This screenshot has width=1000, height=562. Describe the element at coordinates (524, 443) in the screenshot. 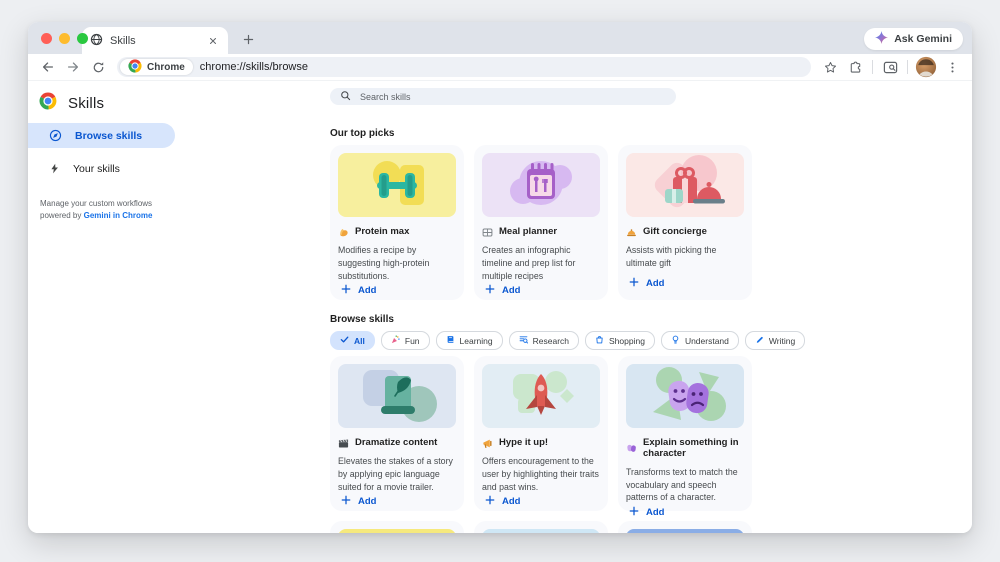

I see `card-title: Hype it up!` at that location.